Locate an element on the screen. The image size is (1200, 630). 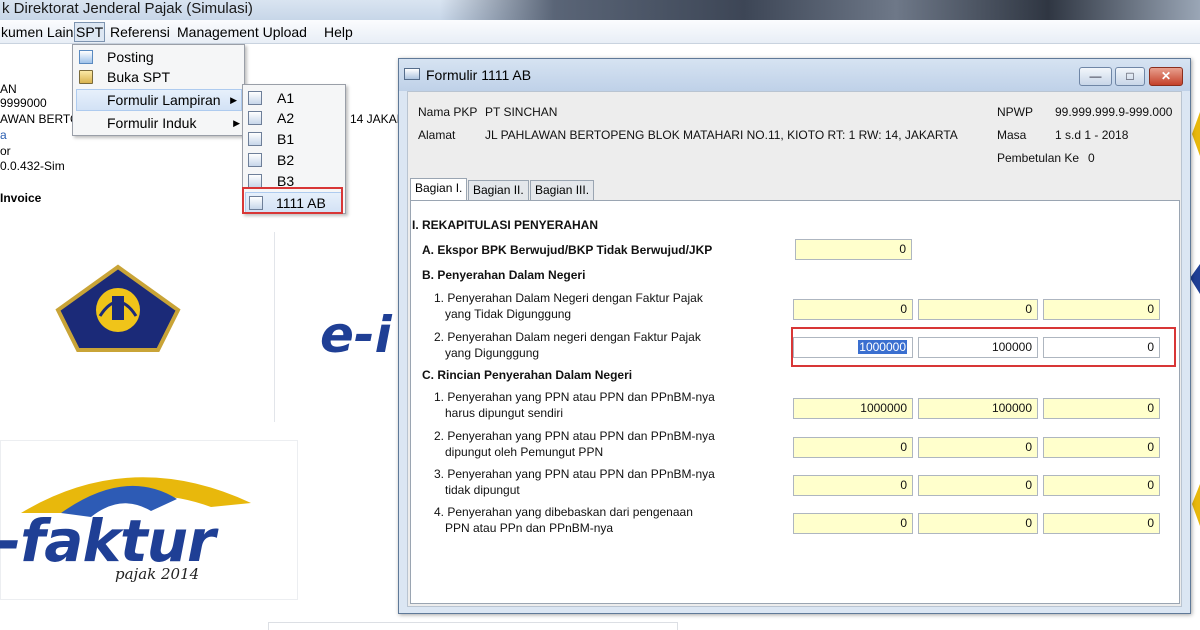
efaktur-logo-panel: -faktur pajak 2014 is located at coordinates (149, 520).